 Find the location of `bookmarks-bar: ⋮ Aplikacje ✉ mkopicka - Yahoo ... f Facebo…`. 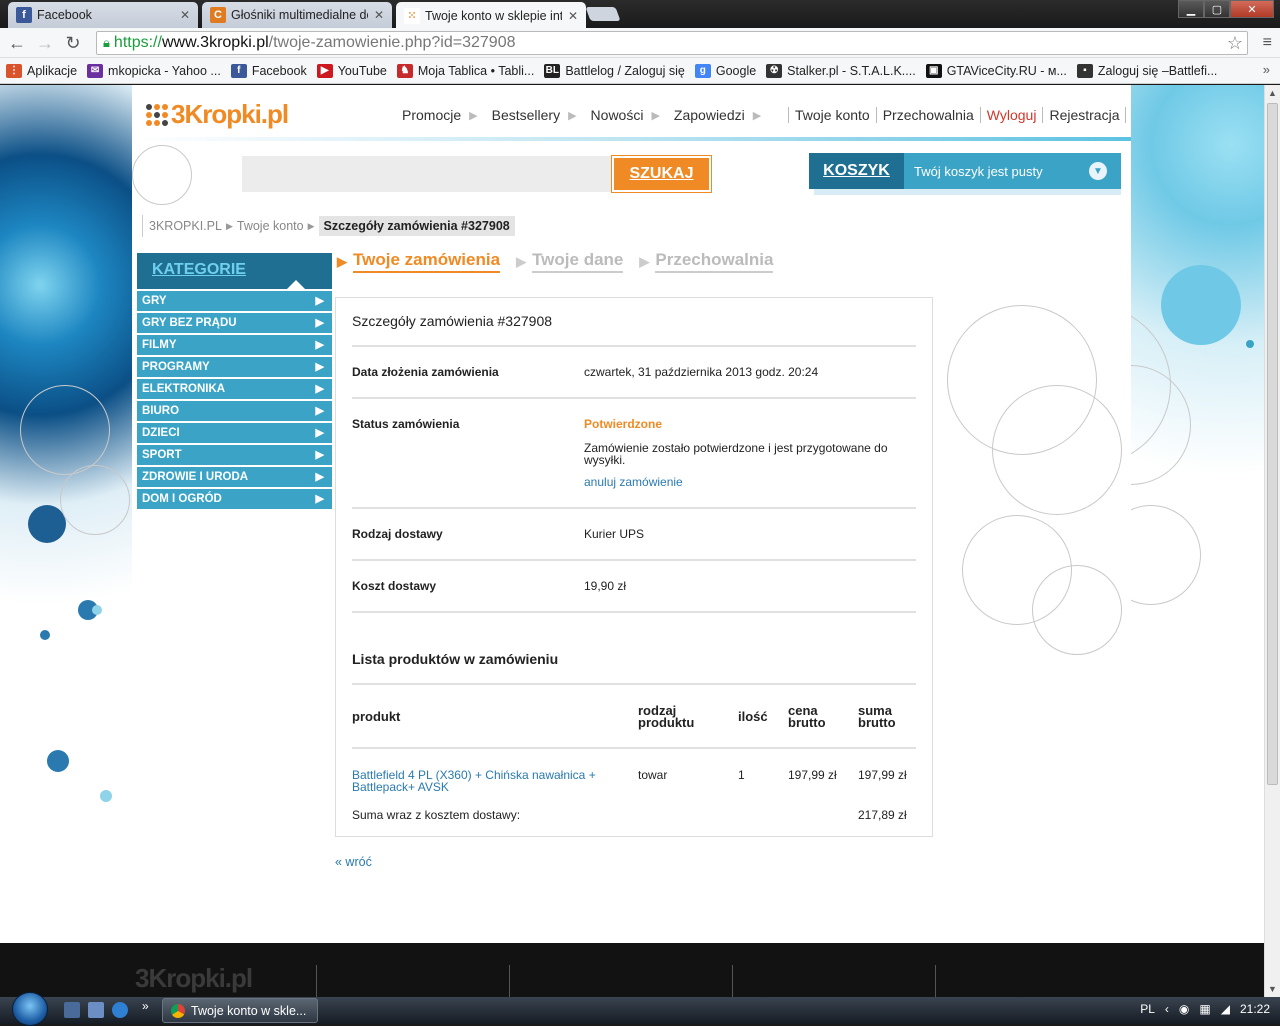

bookmarks-bar: ⋮ Aplikacje ✉ mkopicka - Yahoo ... f Facebo… is located at coordinates (640, 71).